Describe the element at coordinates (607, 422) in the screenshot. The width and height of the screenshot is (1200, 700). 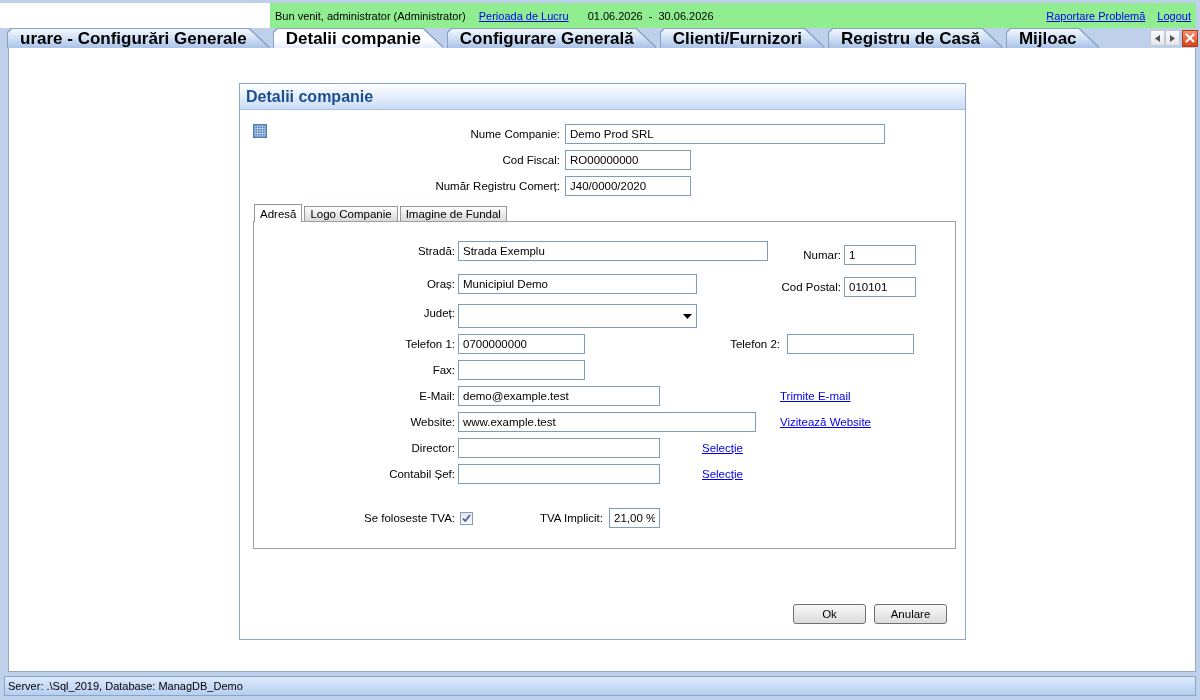
I see `text-field: www.example.test` at that location.